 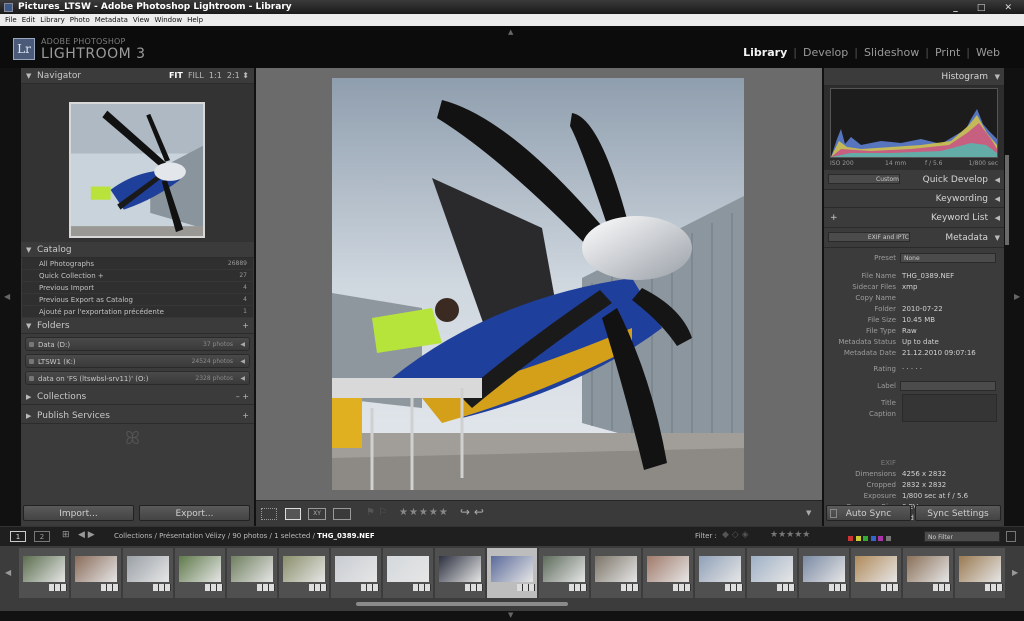 What do you see at coordinates (790, 535) in the screenshot?
I see `filter-rating-stars: ★★★★★` at bounding box center [790, 535].